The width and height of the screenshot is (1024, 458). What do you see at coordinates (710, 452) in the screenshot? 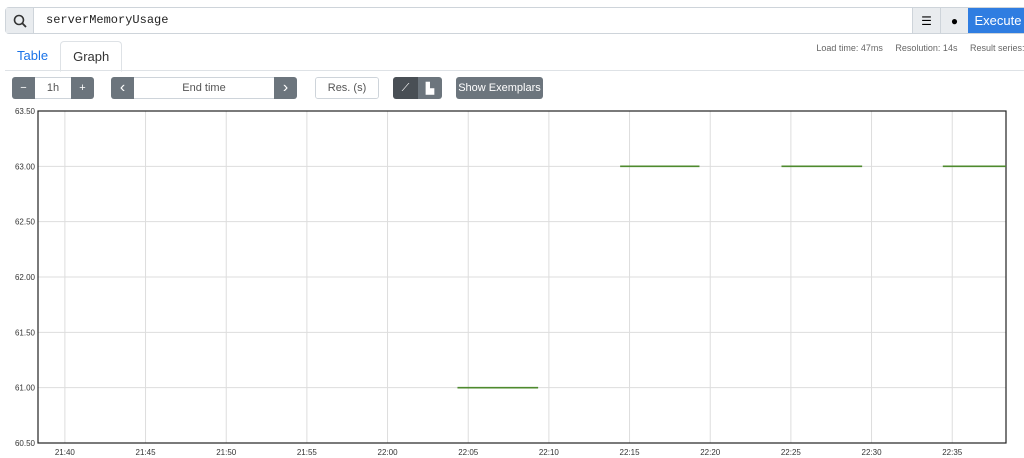
I see `x-tick-label: 22:20` at bounding box center [710, 452].